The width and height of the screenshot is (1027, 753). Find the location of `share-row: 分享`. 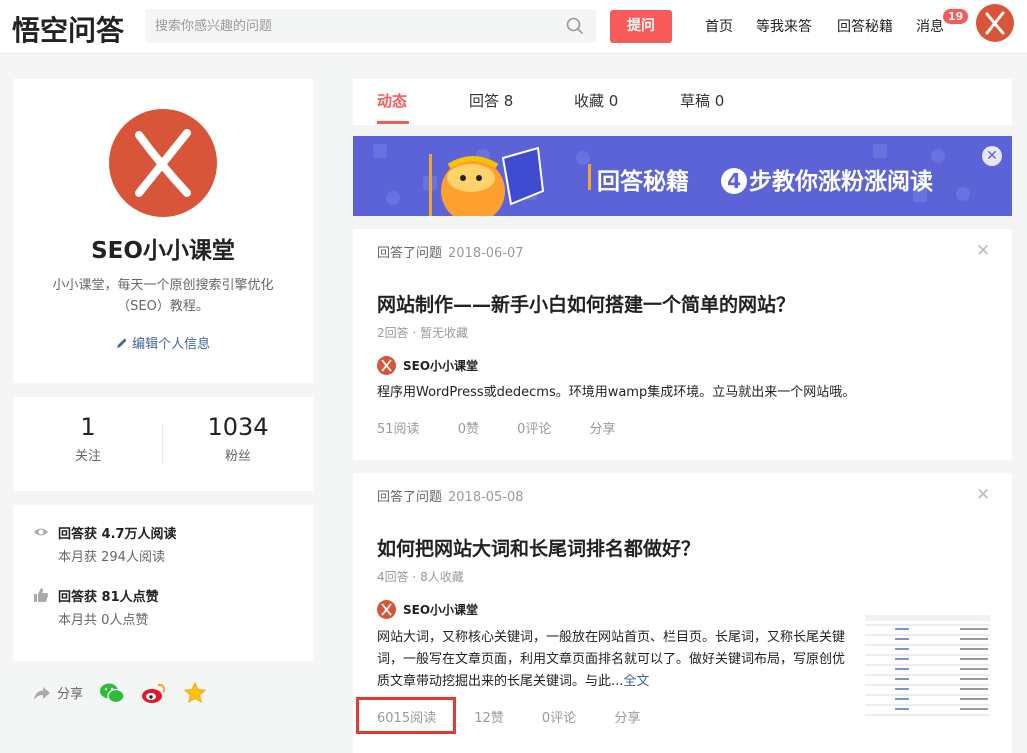

share-row: 分享 is located at coordinates (119, 692).